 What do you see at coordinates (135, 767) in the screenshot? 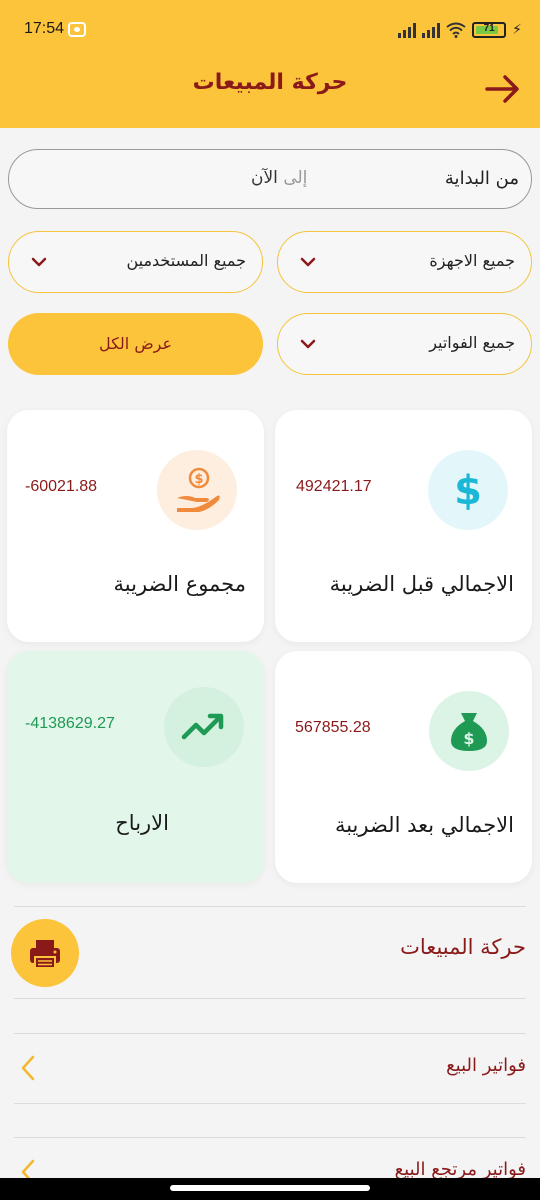
I see `card-profits: -4138629.27 الارباح` at bounding box center [135, 767].